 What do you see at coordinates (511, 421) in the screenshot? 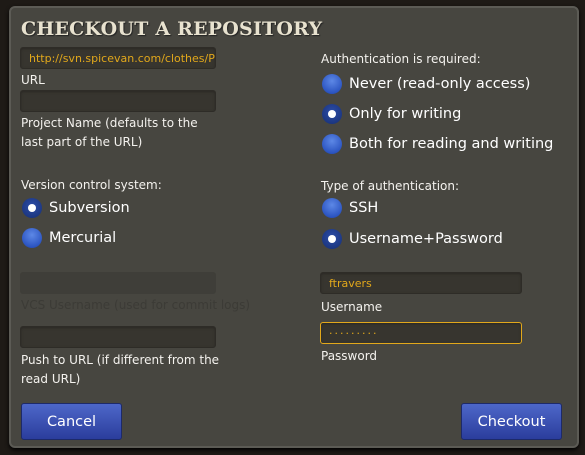
I see `checkout-button: Checkout` at bounding box center [511, 421].